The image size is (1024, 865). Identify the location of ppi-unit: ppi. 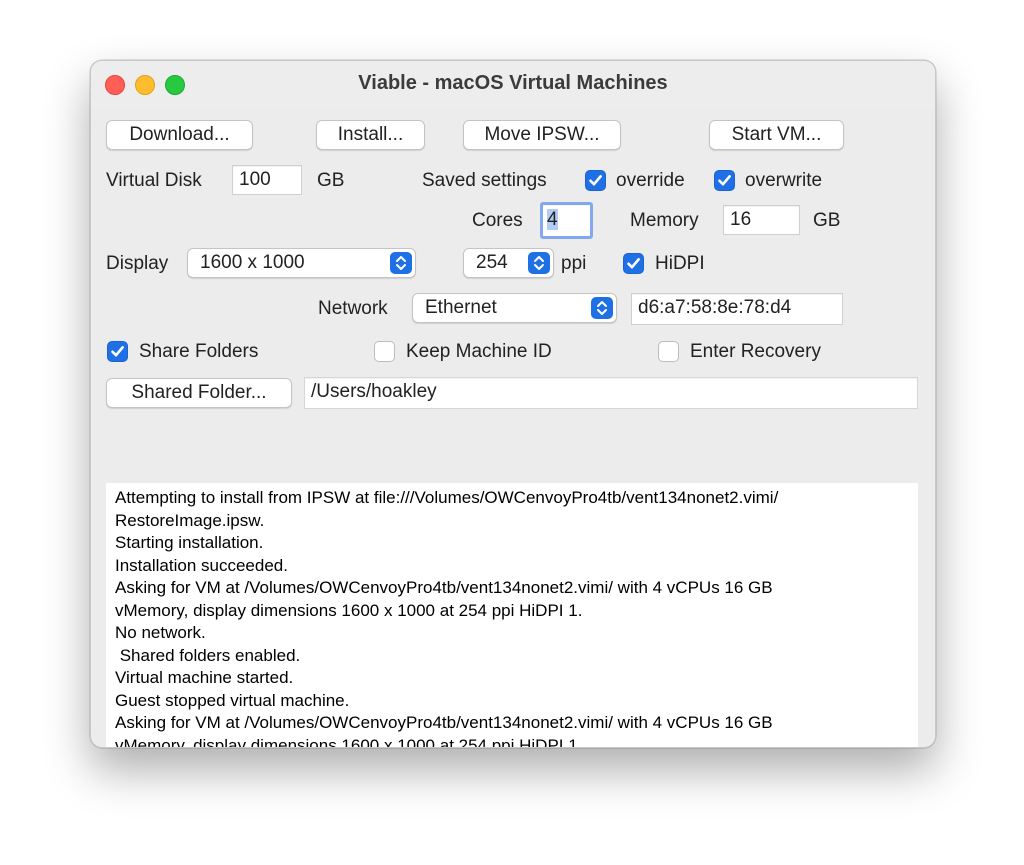
(574, 263).